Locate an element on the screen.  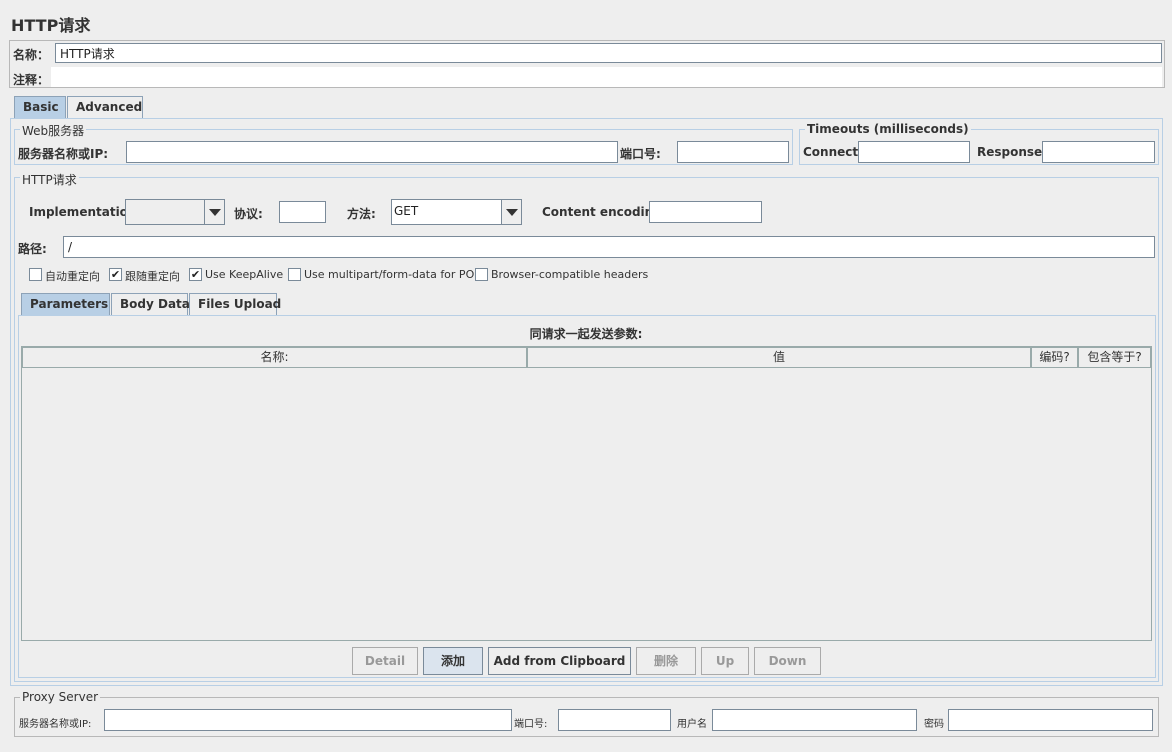
col-header-name: 名称: is located at coordinates (274, 357).